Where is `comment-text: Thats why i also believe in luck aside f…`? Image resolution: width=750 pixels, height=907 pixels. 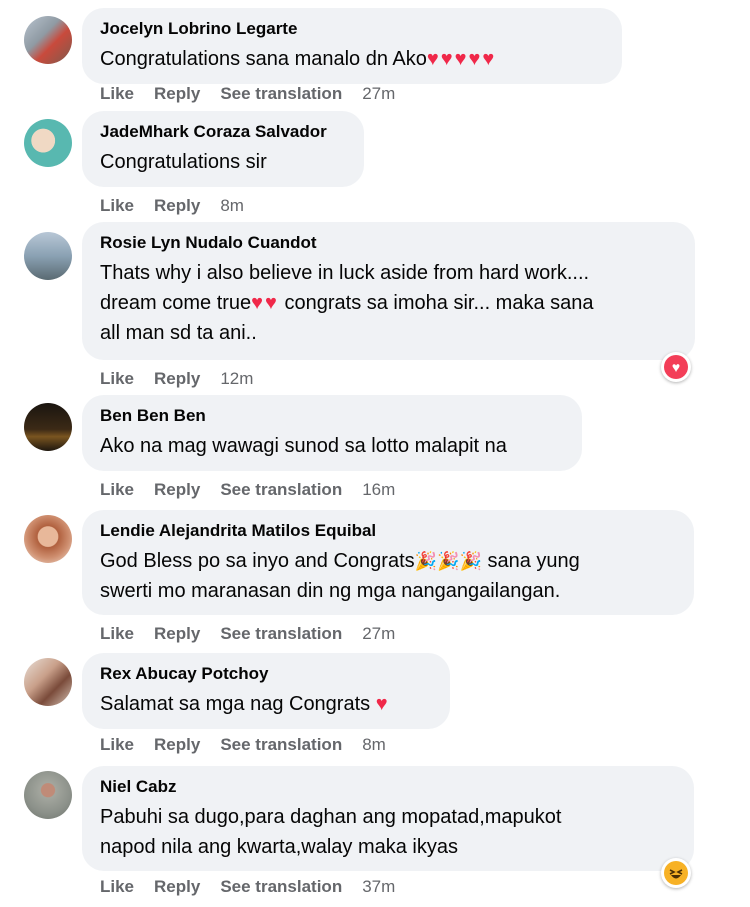
comment-text: Thats why i also believe in luck aside f… is located at coordinates (388, 303).